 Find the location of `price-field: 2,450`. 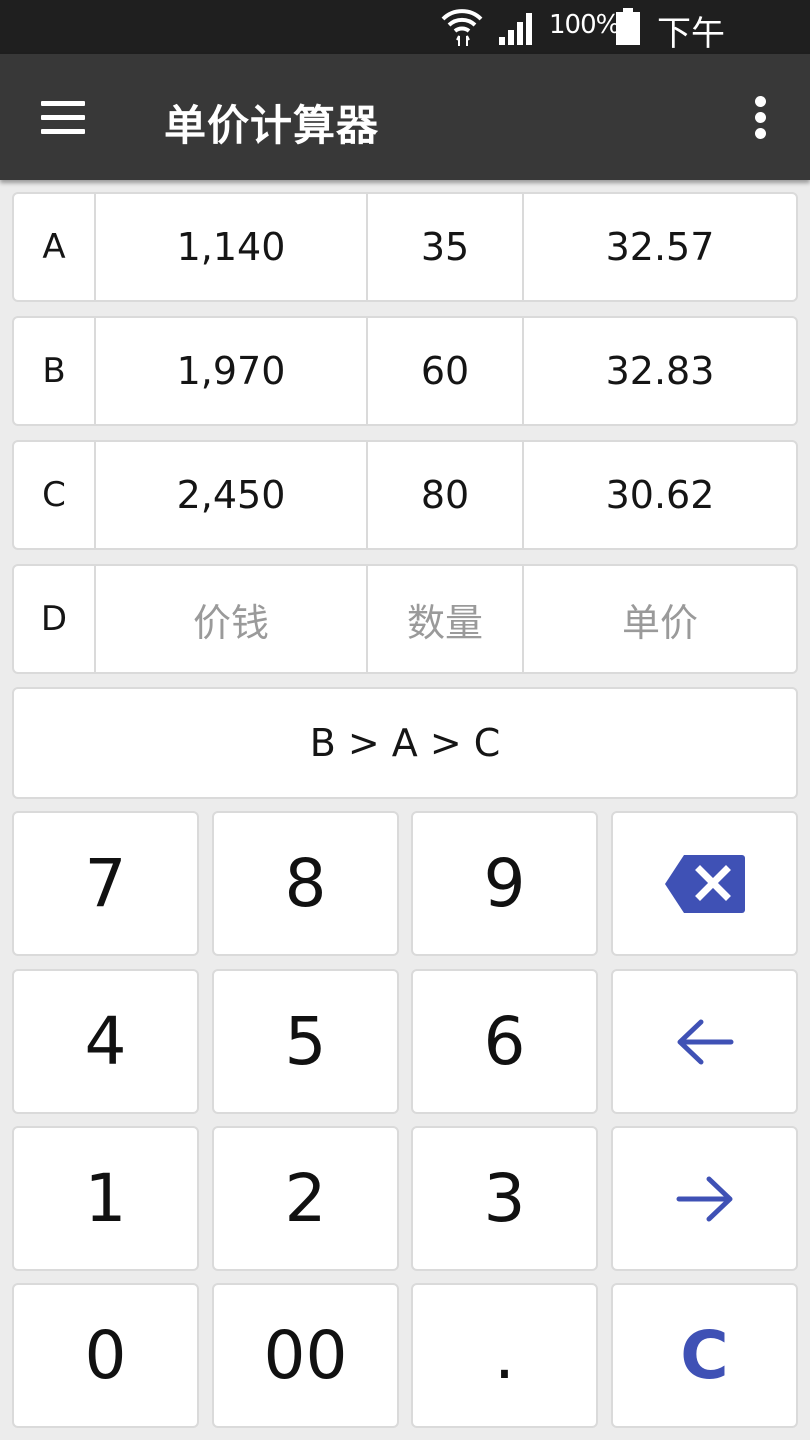

price-field: 2,450 is located at coordinates (232, 495).